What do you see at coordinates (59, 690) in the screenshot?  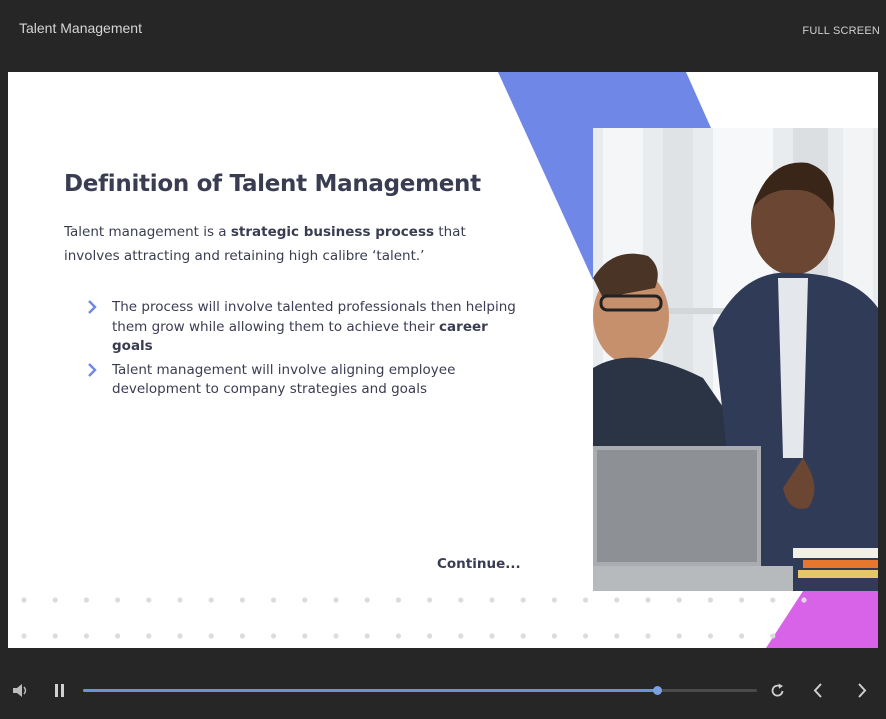 I see `pause-icon` at bounding box center [59, 690].